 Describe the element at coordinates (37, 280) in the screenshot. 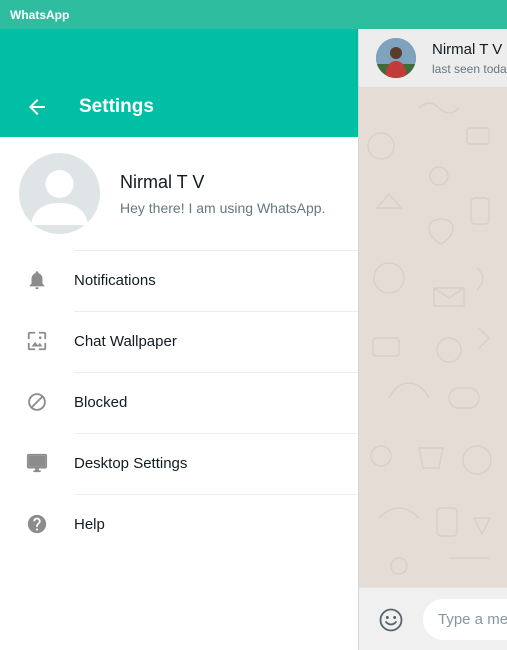

I see `bell-icon` at that location.